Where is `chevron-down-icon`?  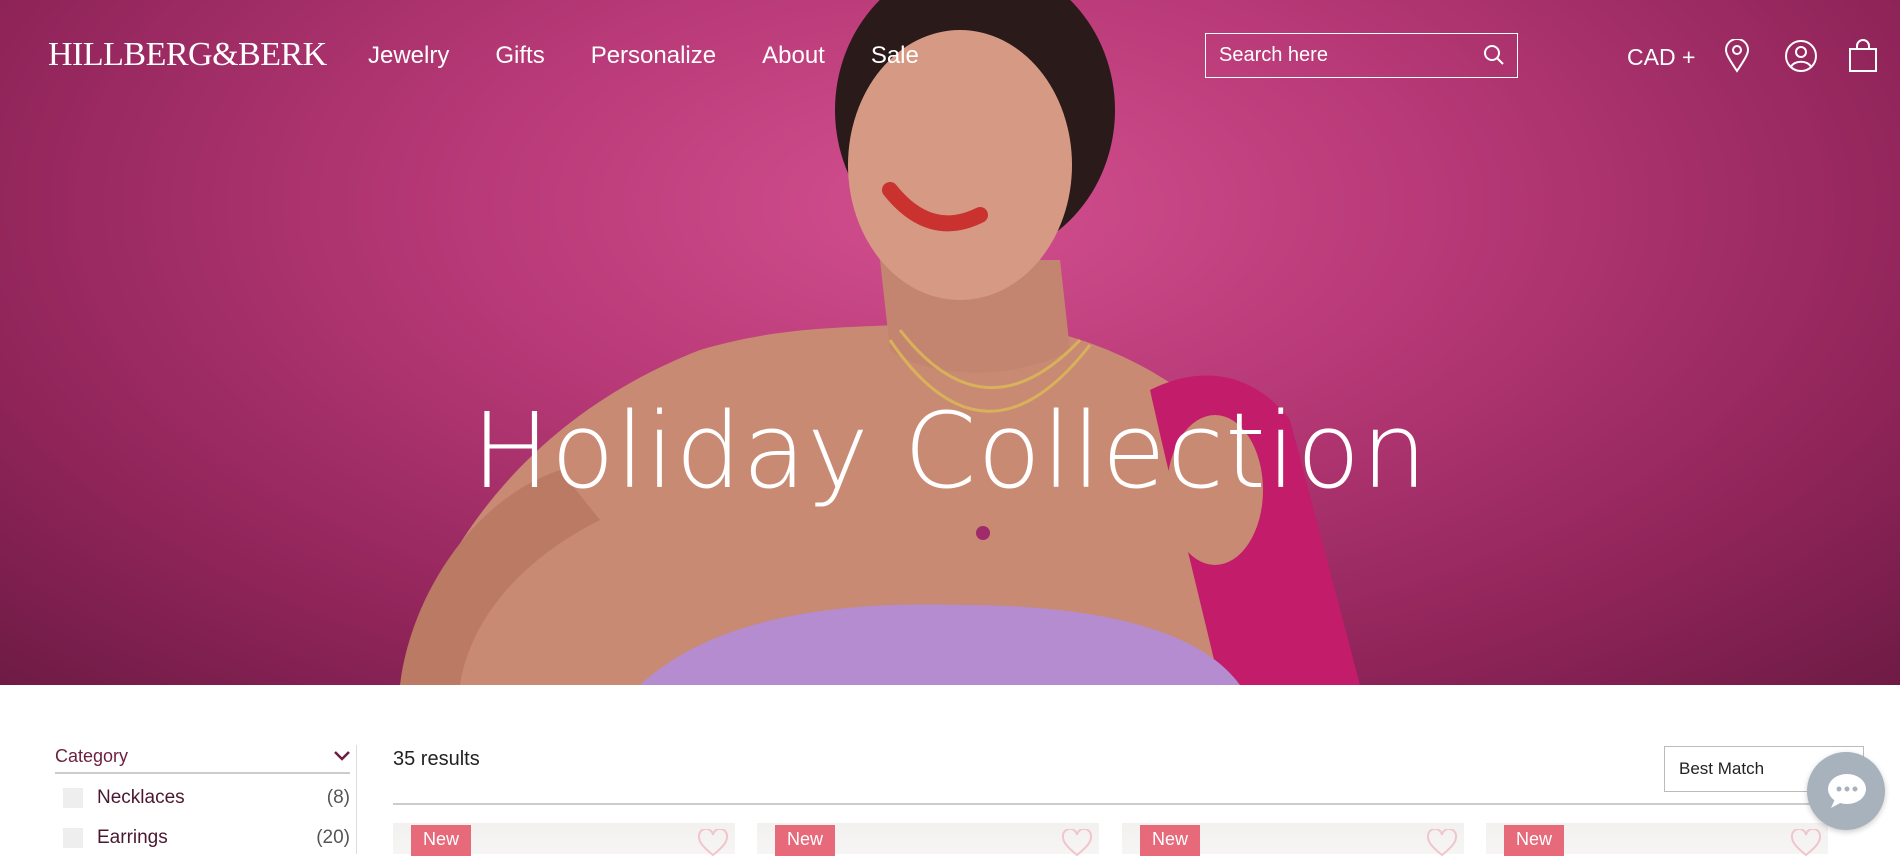 chevron-down-icon is located at coordinates (342, 756).